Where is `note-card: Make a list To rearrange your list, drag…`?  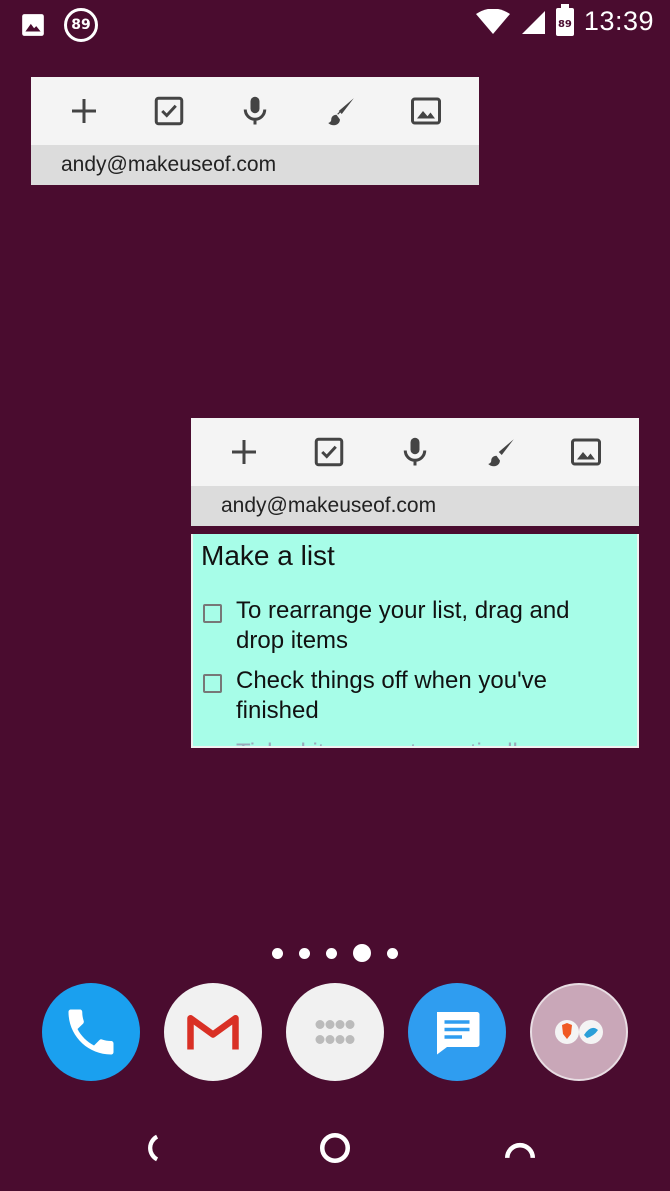 note-card: Make a list To rearrange your list, drag… is located at coordinates (415, 641).